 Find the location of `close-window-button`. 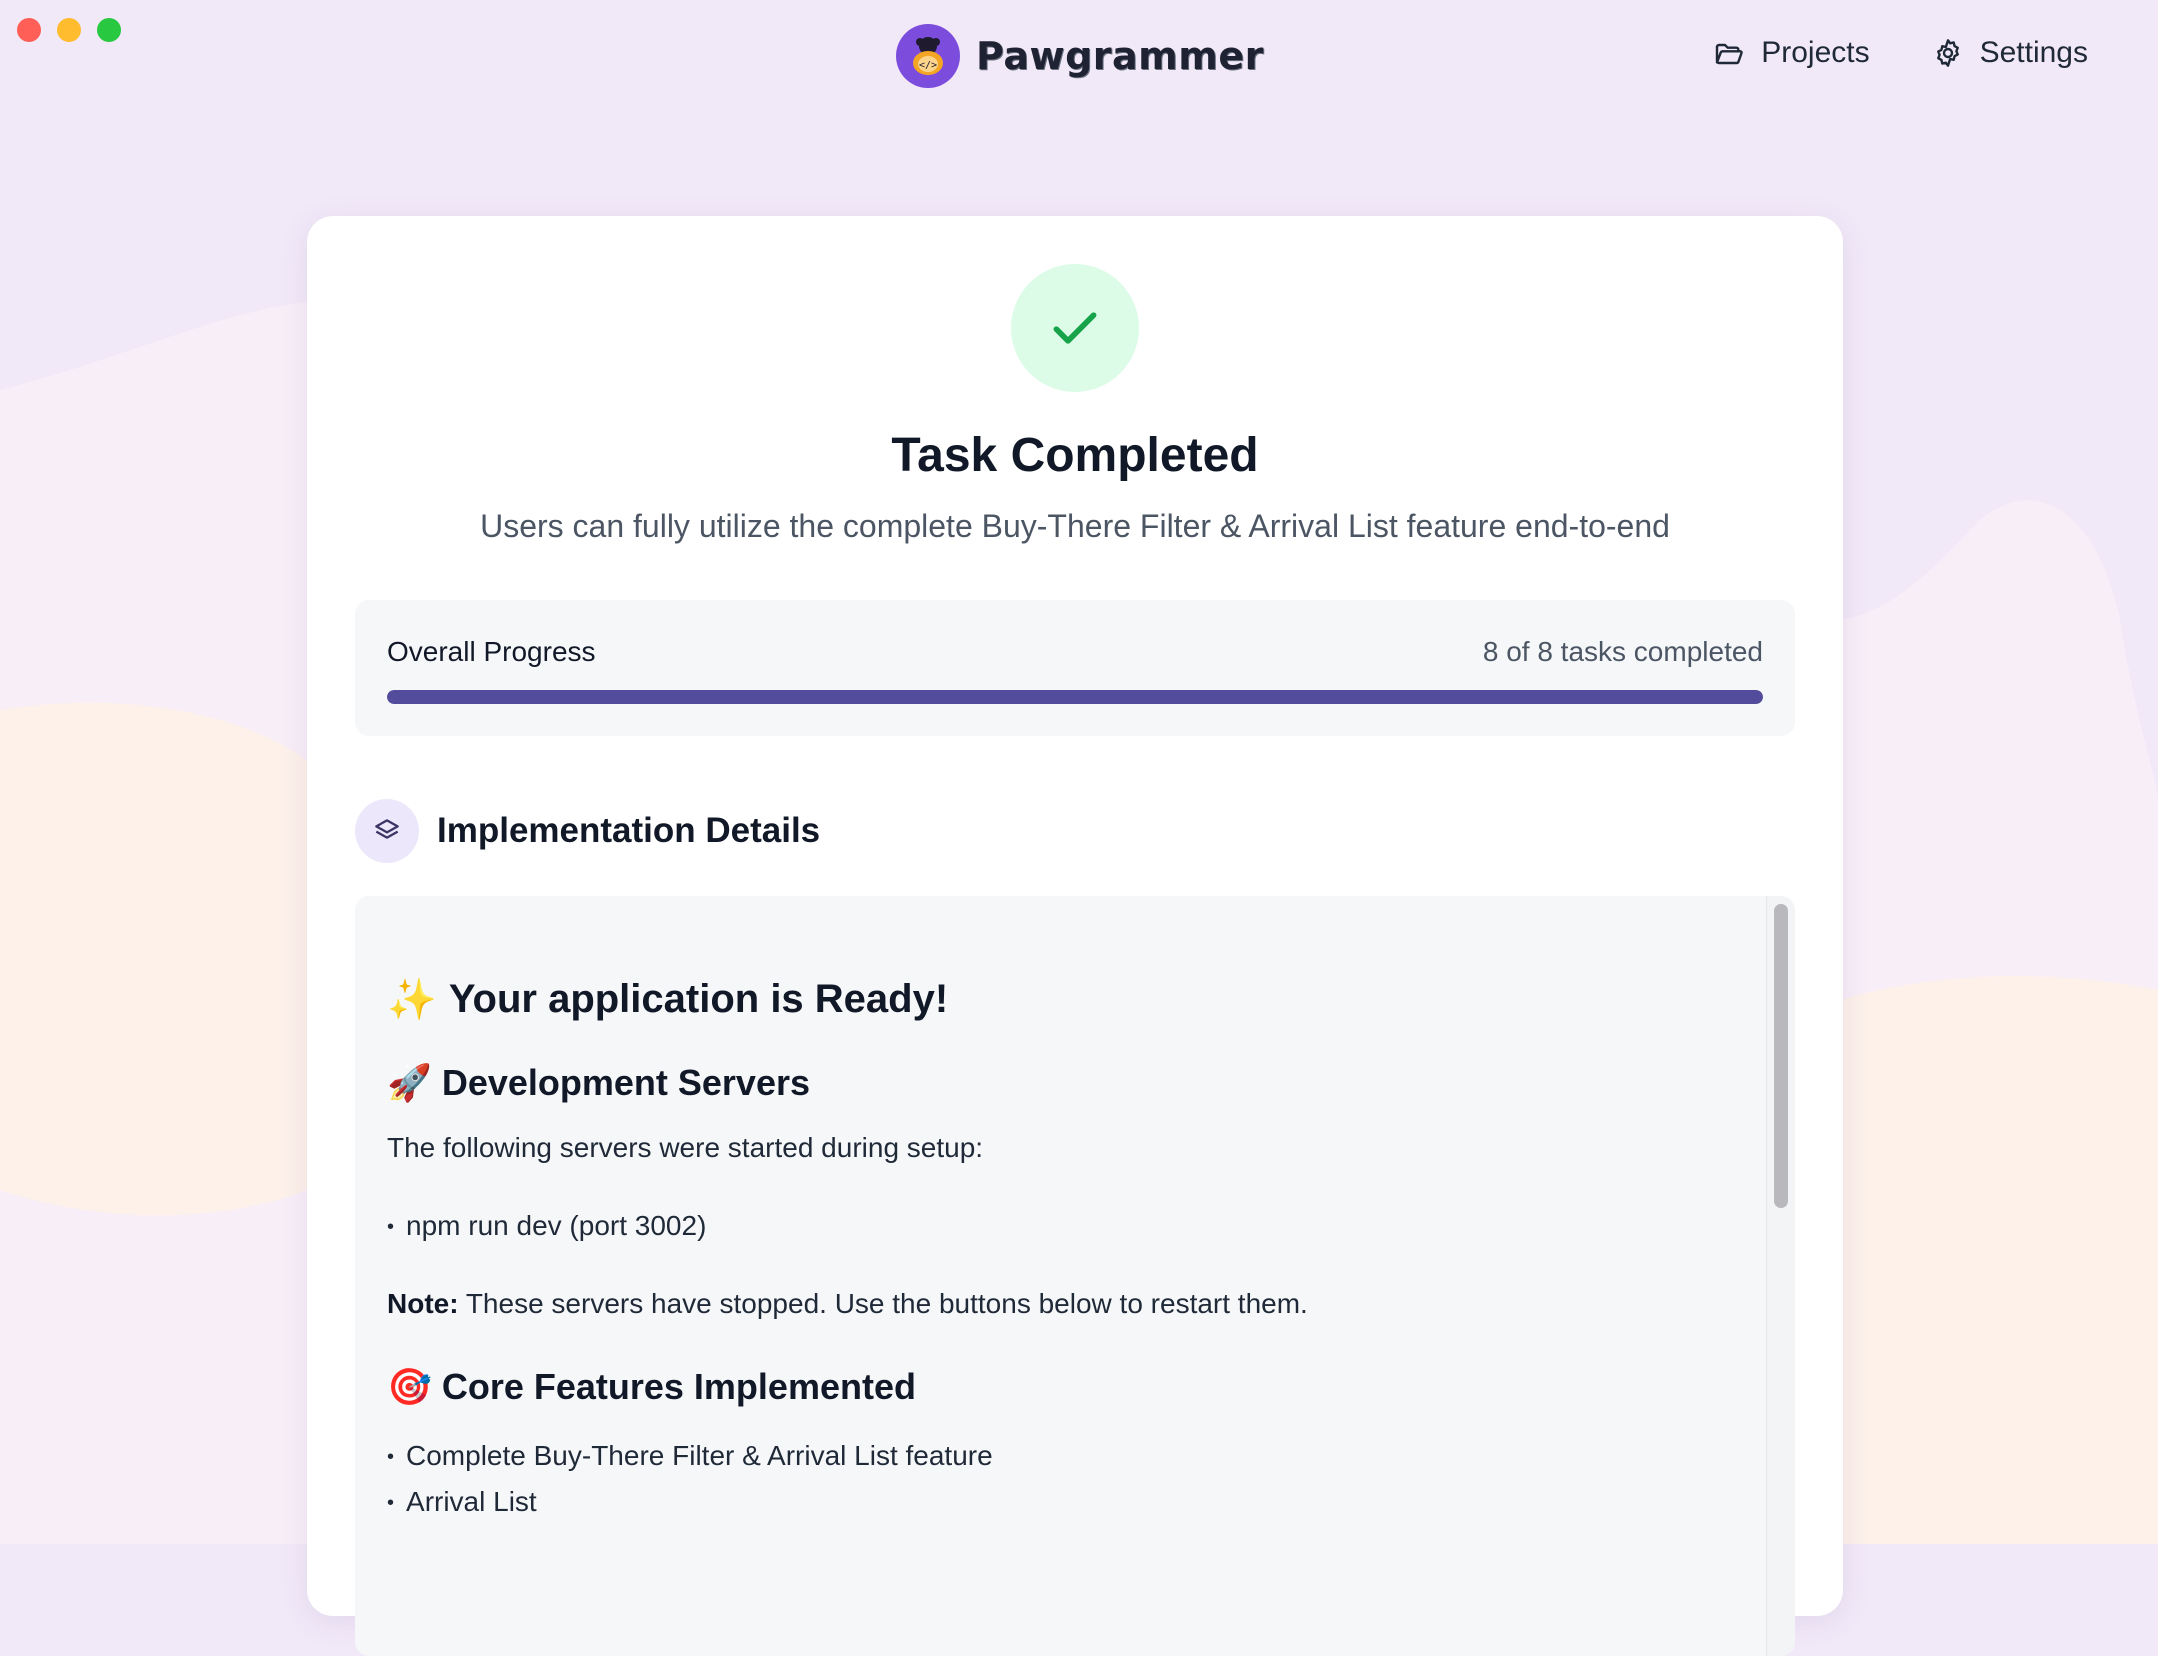

close-window-button is located at coordinates (29, 30).